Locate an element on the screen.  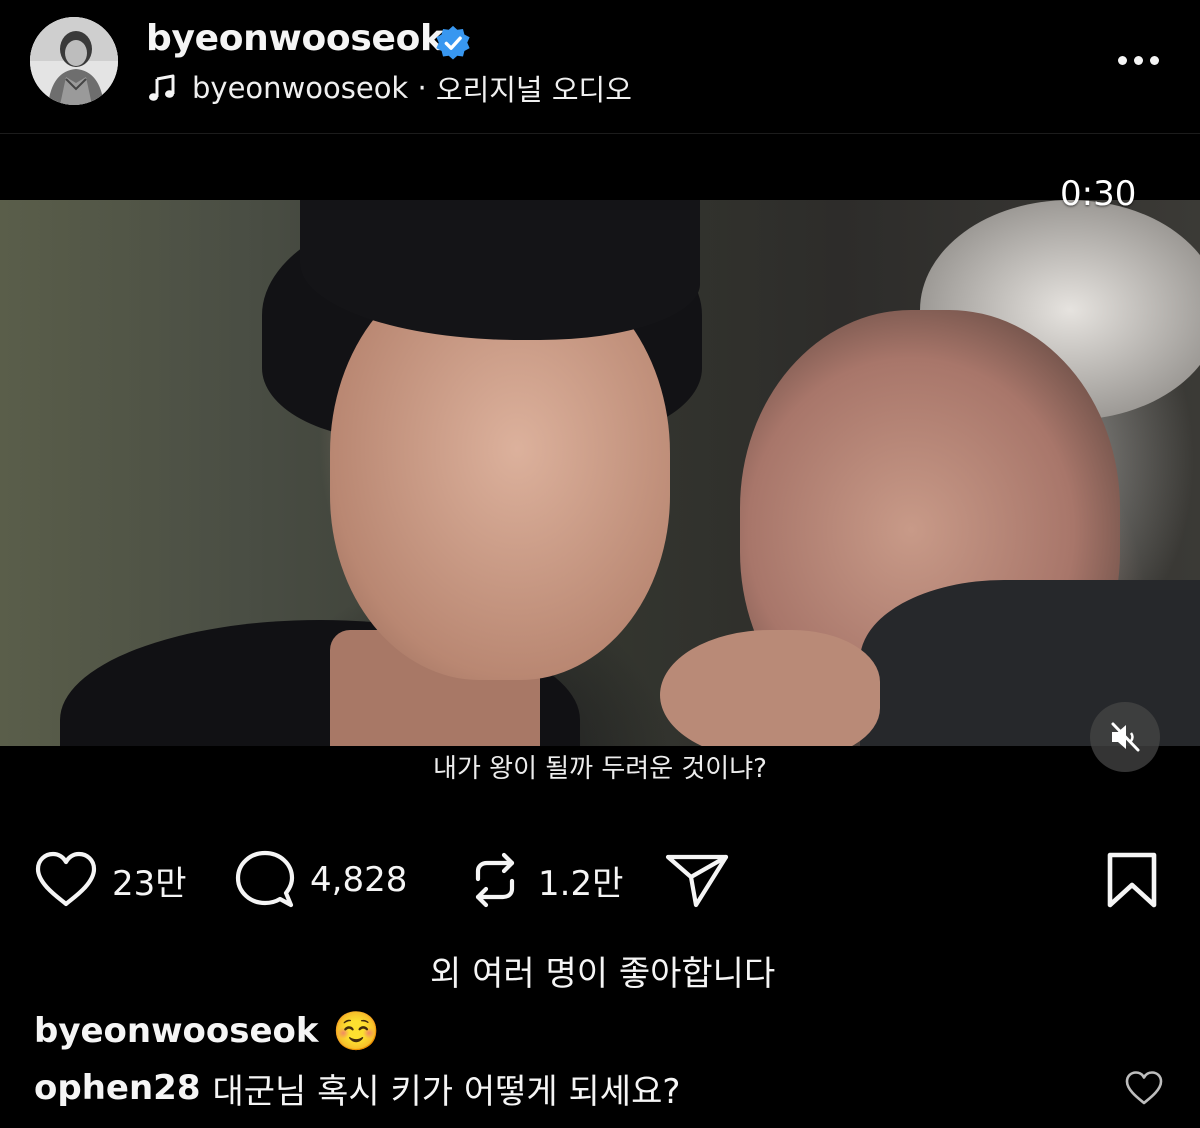
bookmark-icon is located at coordinates (1132, 880).